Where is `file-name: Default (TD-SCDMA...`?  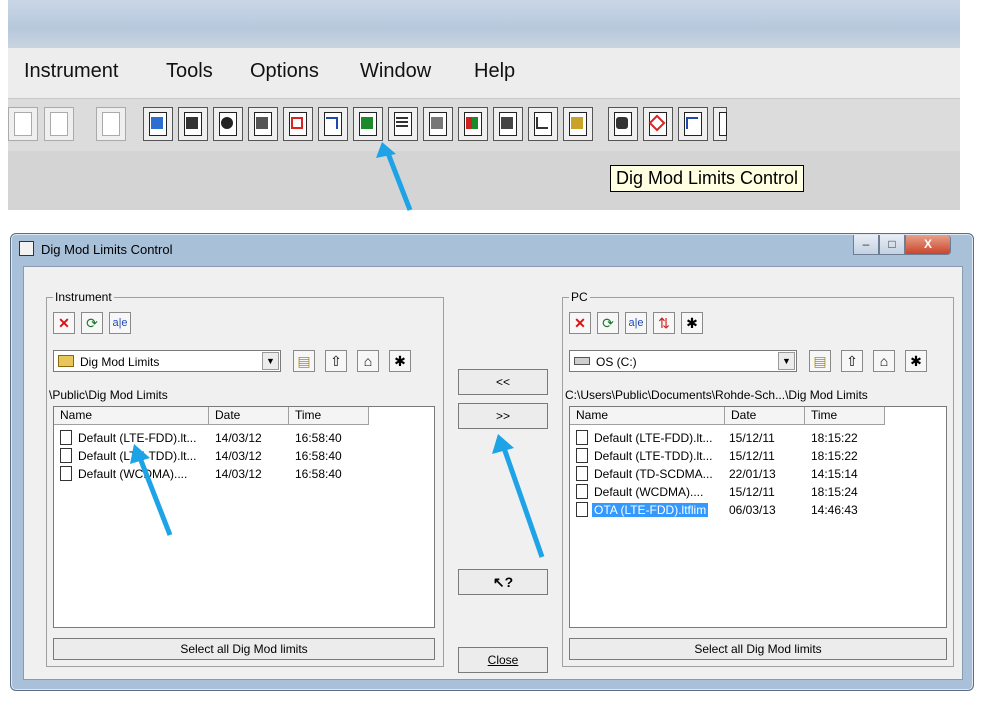 file-name: Default (TD-SCDMA... is located at coordinates (653, 474).